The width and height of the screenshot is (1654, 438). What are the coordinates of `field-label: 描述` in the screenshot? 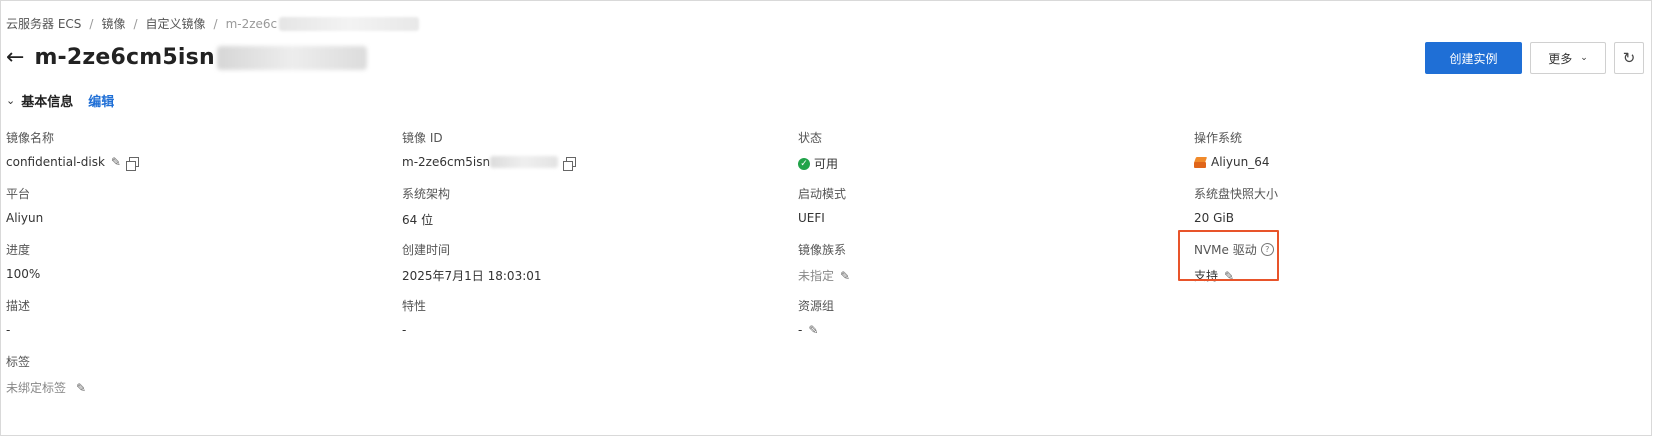 It's located at (18, 306).